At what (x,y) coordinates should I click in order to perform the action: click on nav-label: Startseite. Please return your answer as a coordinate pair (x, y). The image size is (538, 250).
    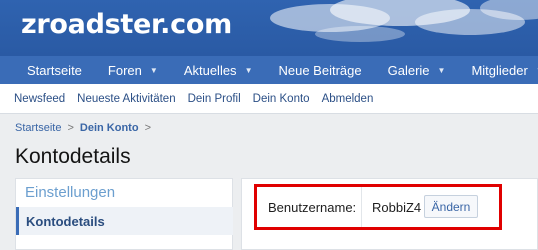
    Looking at the image, I should click on (54, 70).